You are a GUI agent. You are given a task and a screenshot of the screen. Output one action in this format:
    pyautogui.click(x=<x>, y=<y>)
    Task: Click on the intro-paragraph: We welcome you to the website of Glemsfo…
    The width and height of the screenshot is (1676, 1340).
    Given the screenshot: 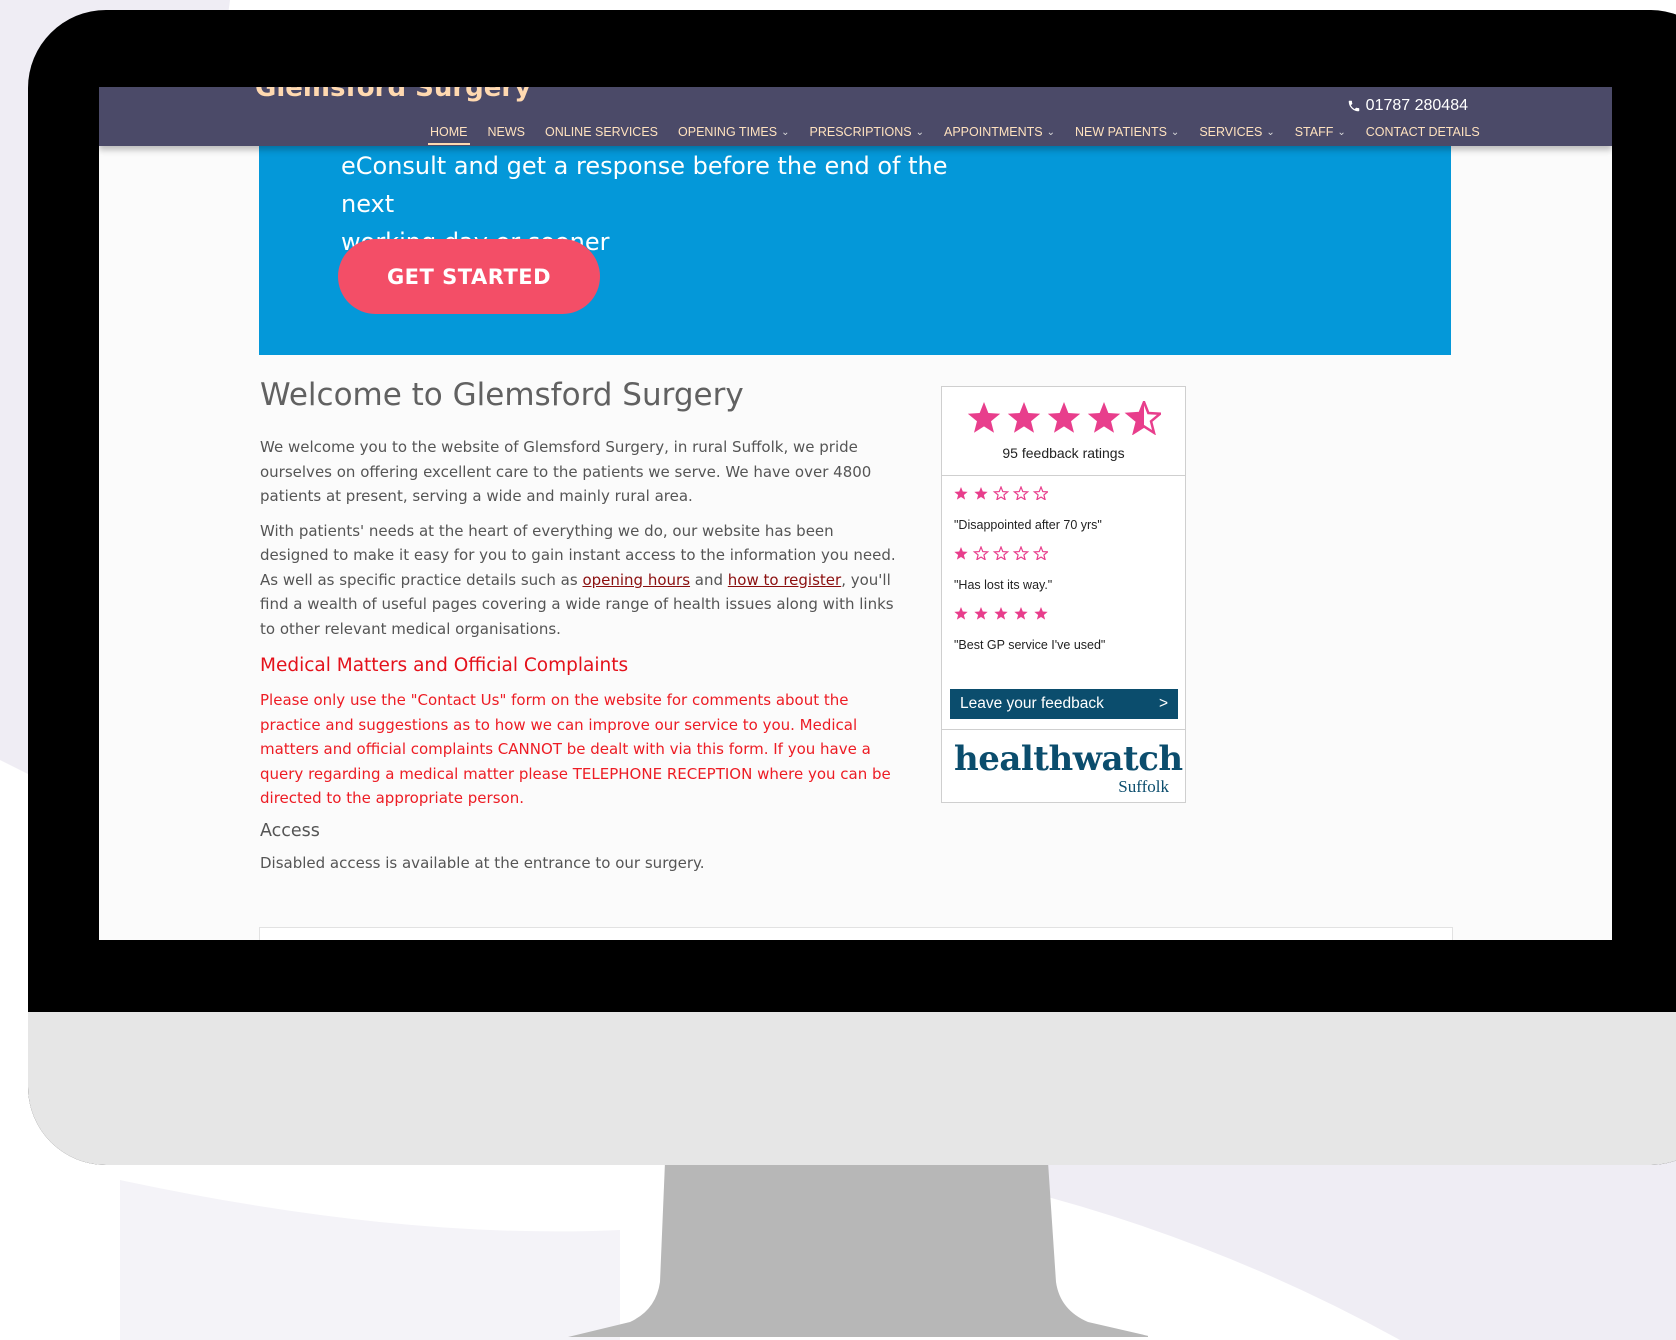 What is the action you would take?
    pyautogui.click(x=566, y=471)
    